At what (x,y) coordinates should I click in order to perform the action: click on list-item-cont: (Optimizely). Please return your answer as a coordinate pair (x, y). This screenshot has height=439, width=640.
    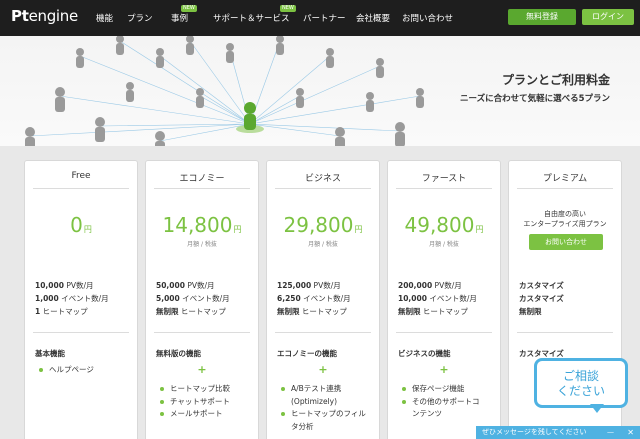
    Looking at the image, I should click on (314, 401).